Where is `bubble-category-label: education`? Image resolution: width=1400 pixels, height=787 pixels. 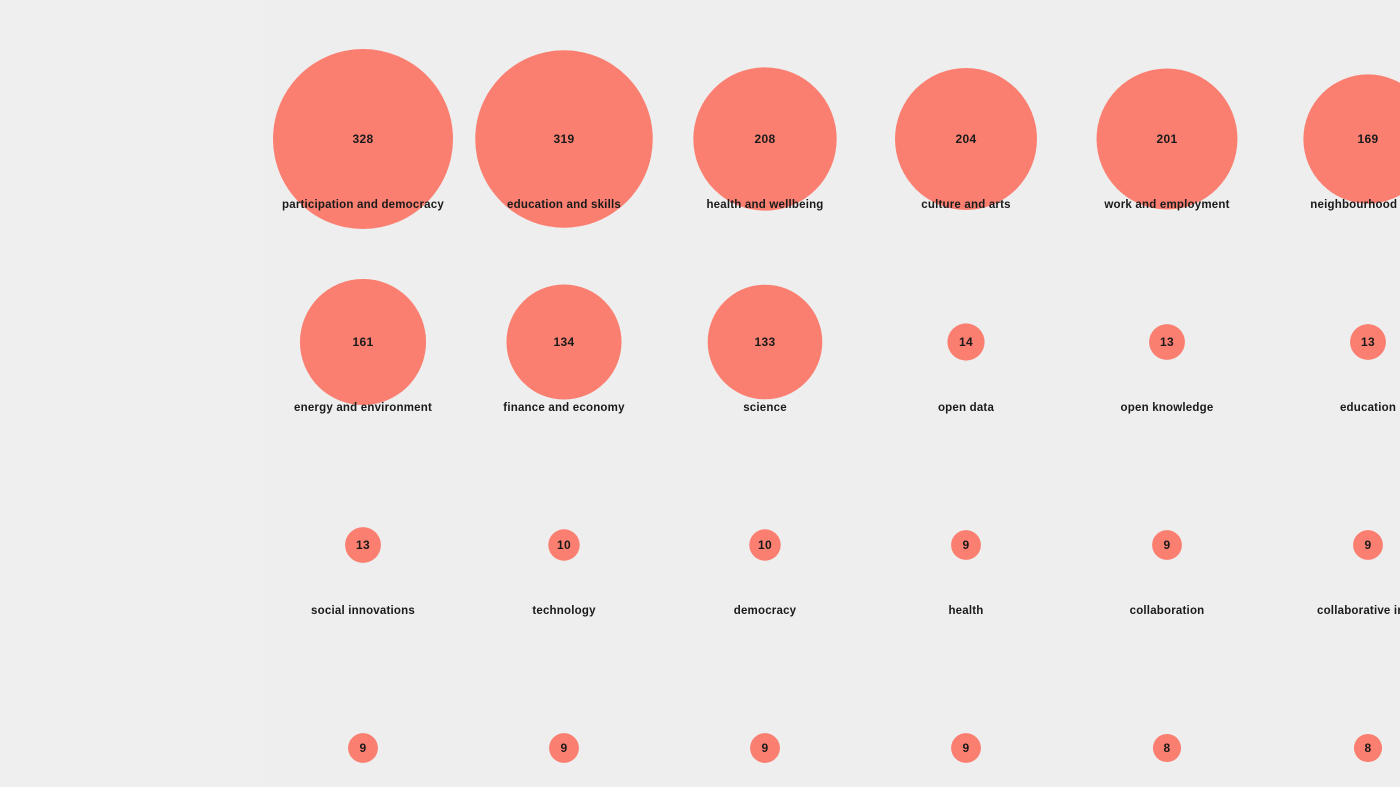 bubble-category-label: education is located at coordinates (1368, 408).